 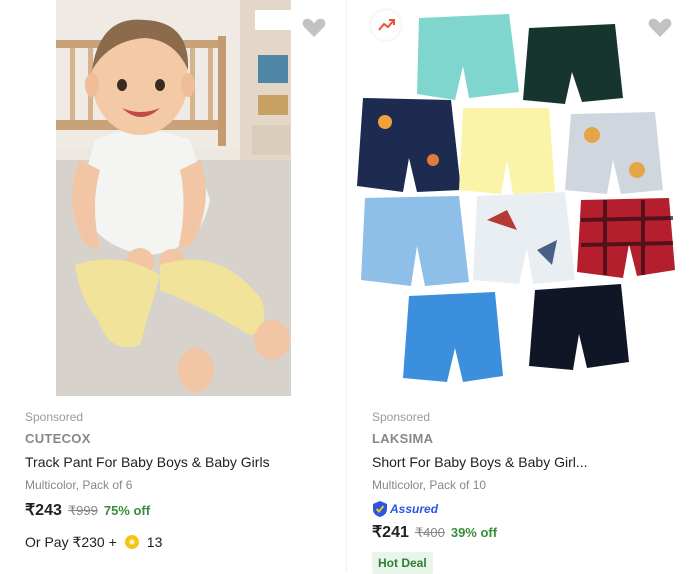 What do you see at coordinates (390, 532) in the screenshot?
I see `selling-price: ₹241` at bounding box center [390, 532].